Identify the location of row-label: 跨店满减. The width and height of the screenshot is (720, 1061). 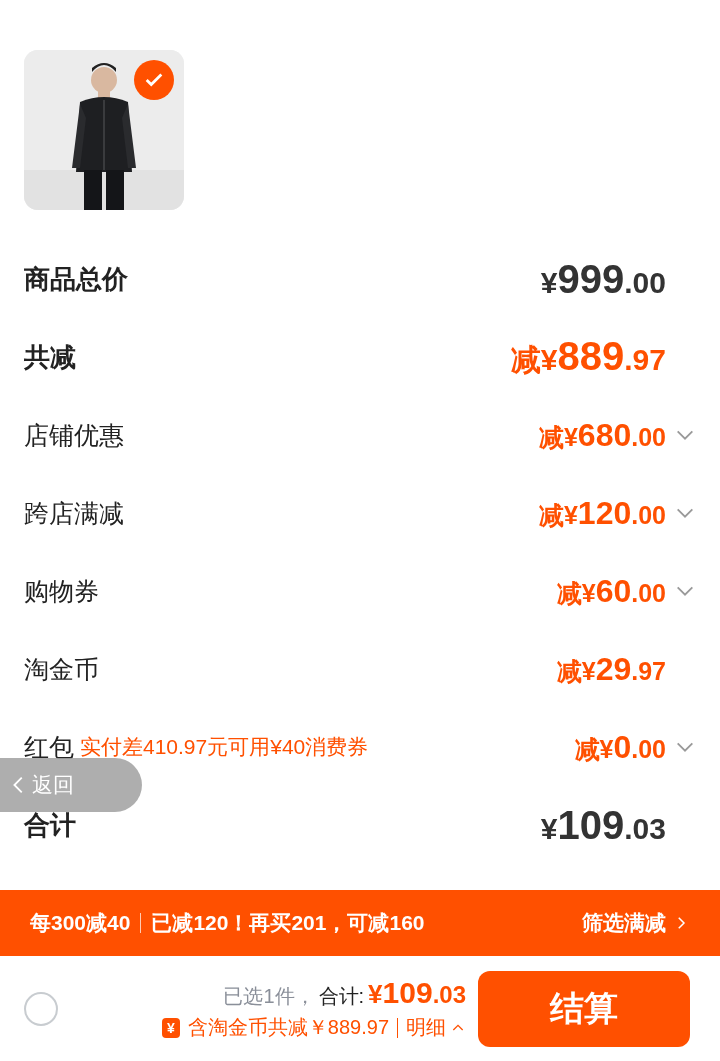
(74, 513).